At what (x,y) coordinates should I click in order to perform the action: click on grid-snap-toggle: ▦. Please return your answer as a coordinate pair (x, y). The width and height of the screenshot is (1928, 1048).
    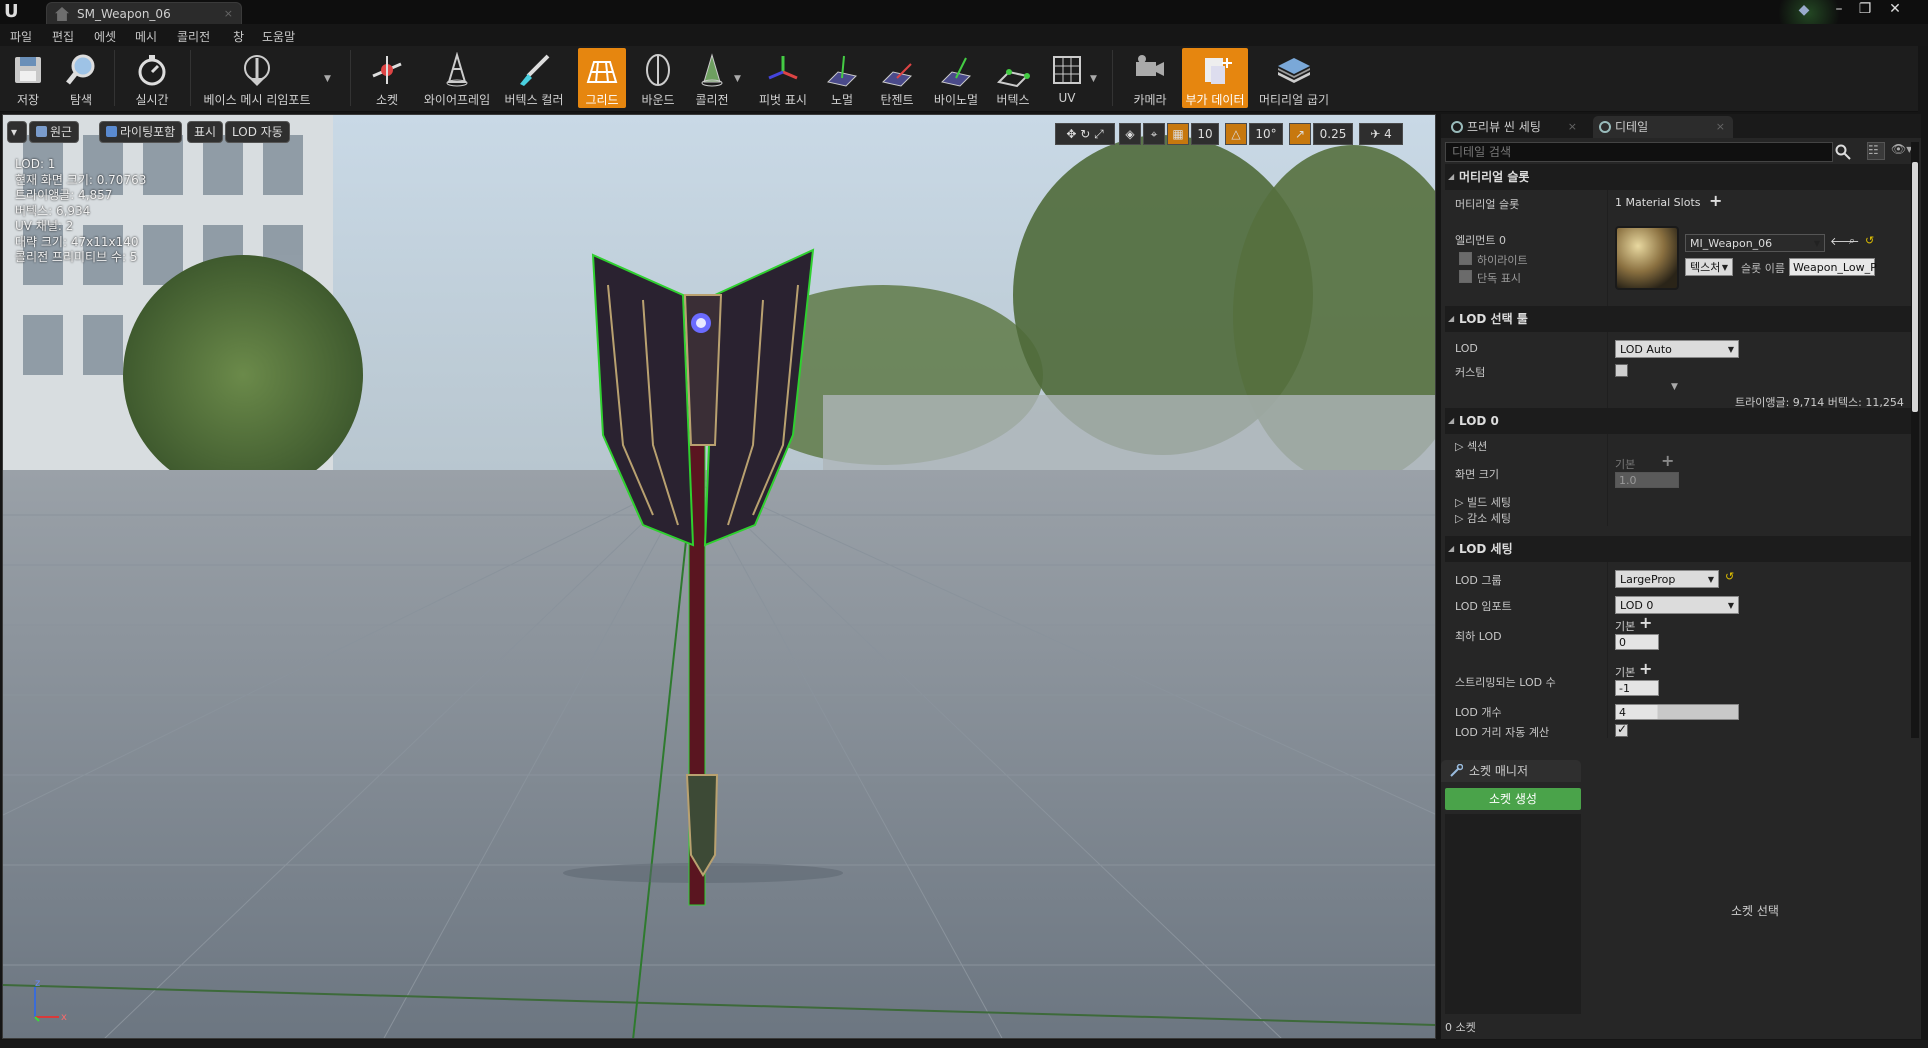
    Looking at the image, I should click on (1178, 134).